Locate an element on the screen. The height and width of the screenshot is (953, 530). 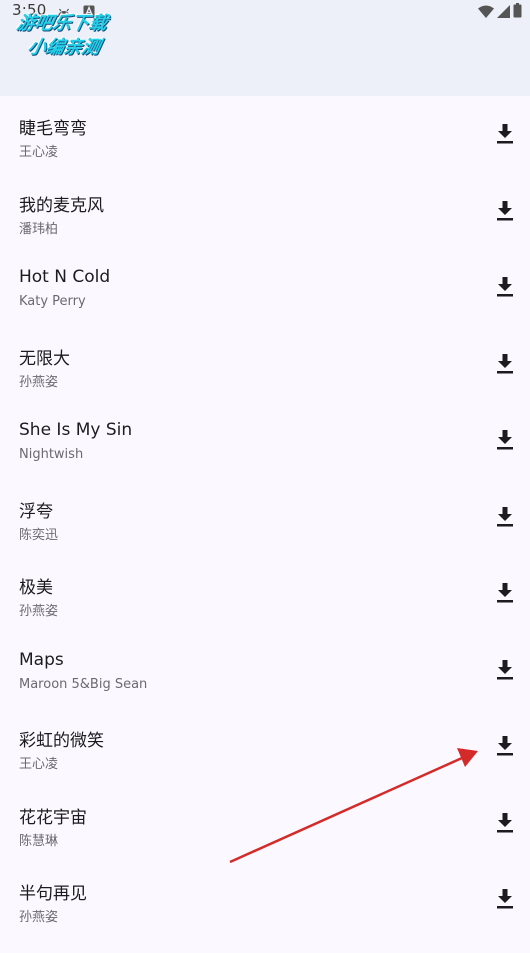
battery-icon is located at coordinates (517, 12).